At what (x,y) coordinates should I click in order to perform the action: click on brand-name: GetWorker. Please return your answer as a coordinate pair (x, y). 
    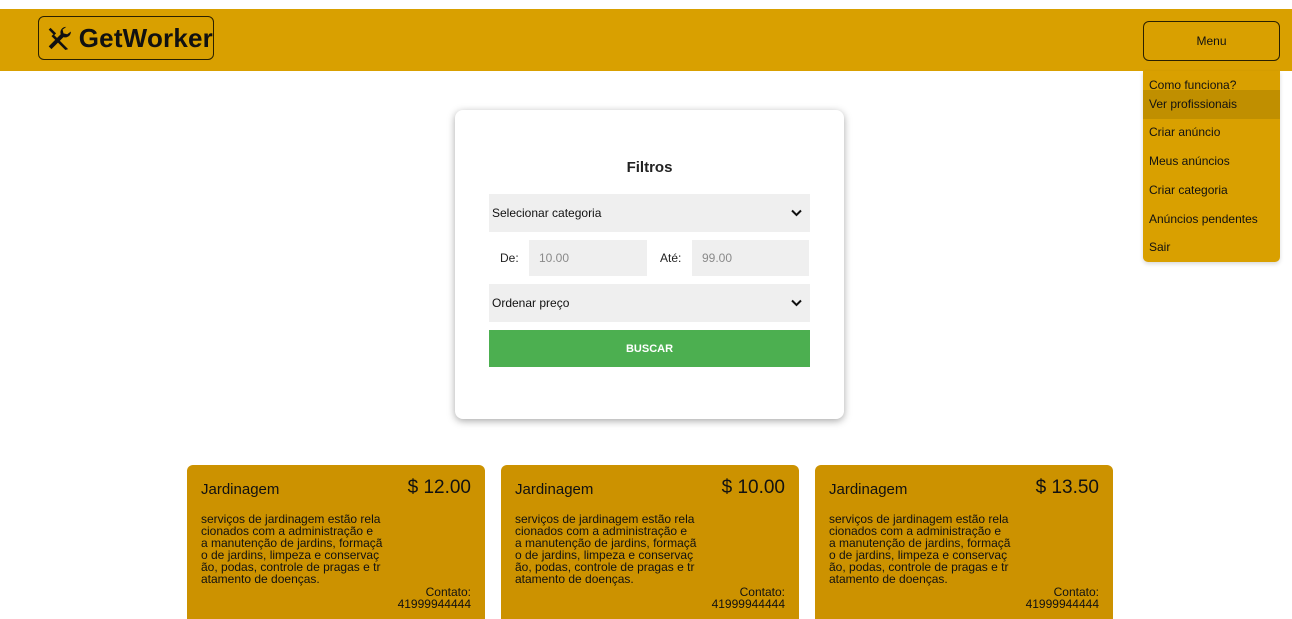
    Looking at the image, I should click on (145, 37).